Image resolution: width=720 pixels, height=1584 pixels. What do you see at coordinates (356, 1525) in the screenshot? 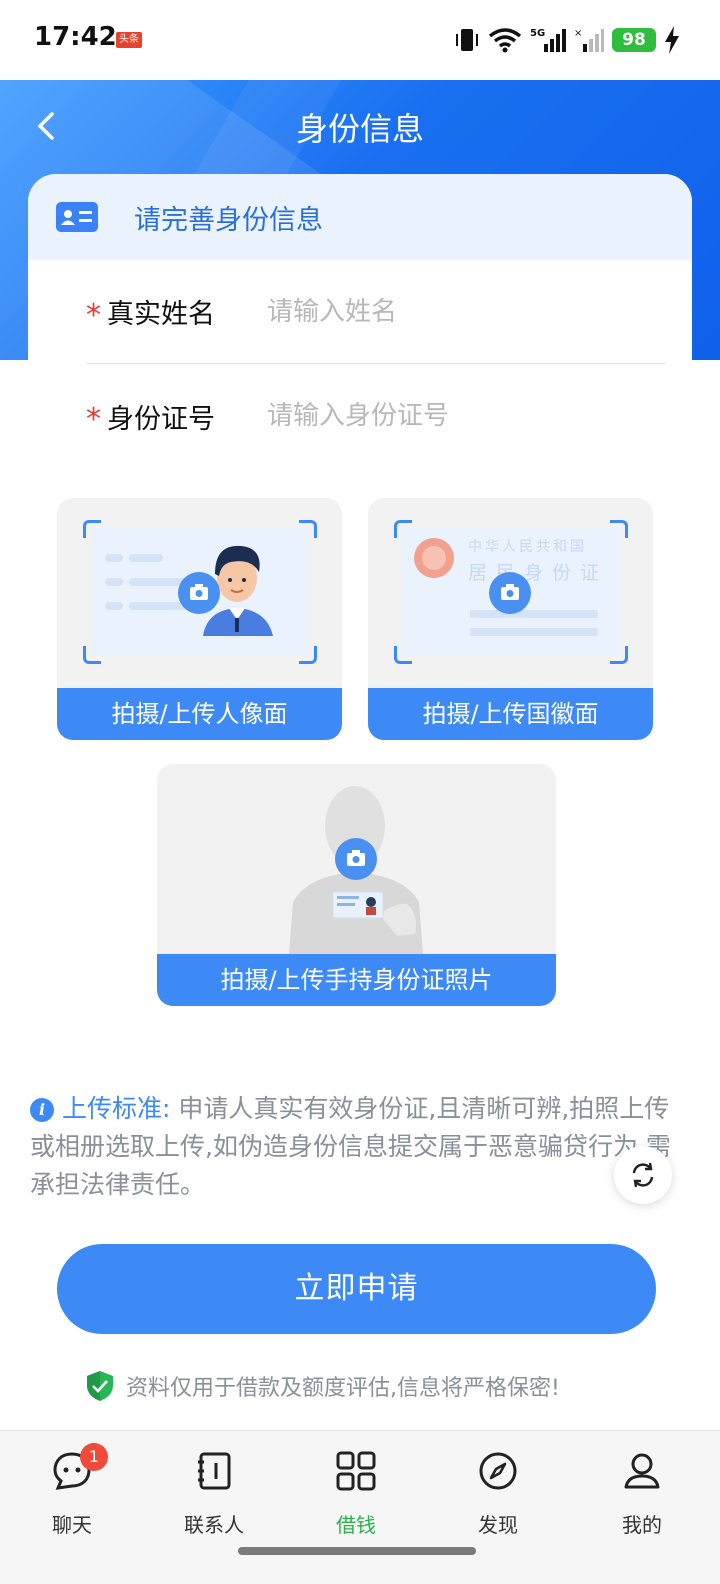
I see `nav-label: 借钱` at bounding box center [356, 1525].